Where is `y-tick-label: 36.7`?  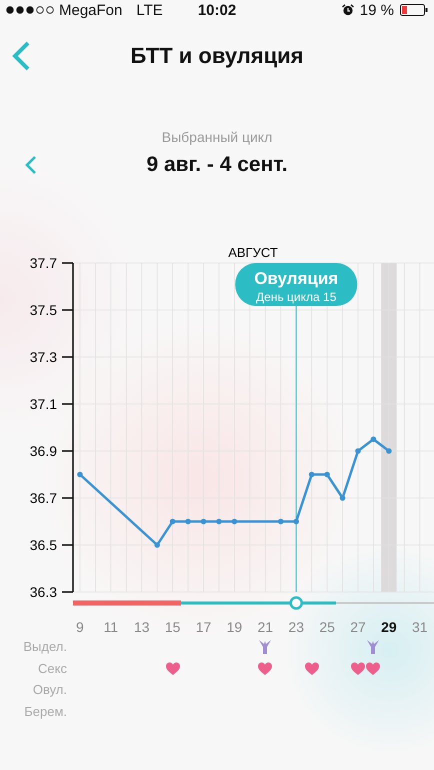 y-tick-label: 36.7 is located at coordinates (43, 498).